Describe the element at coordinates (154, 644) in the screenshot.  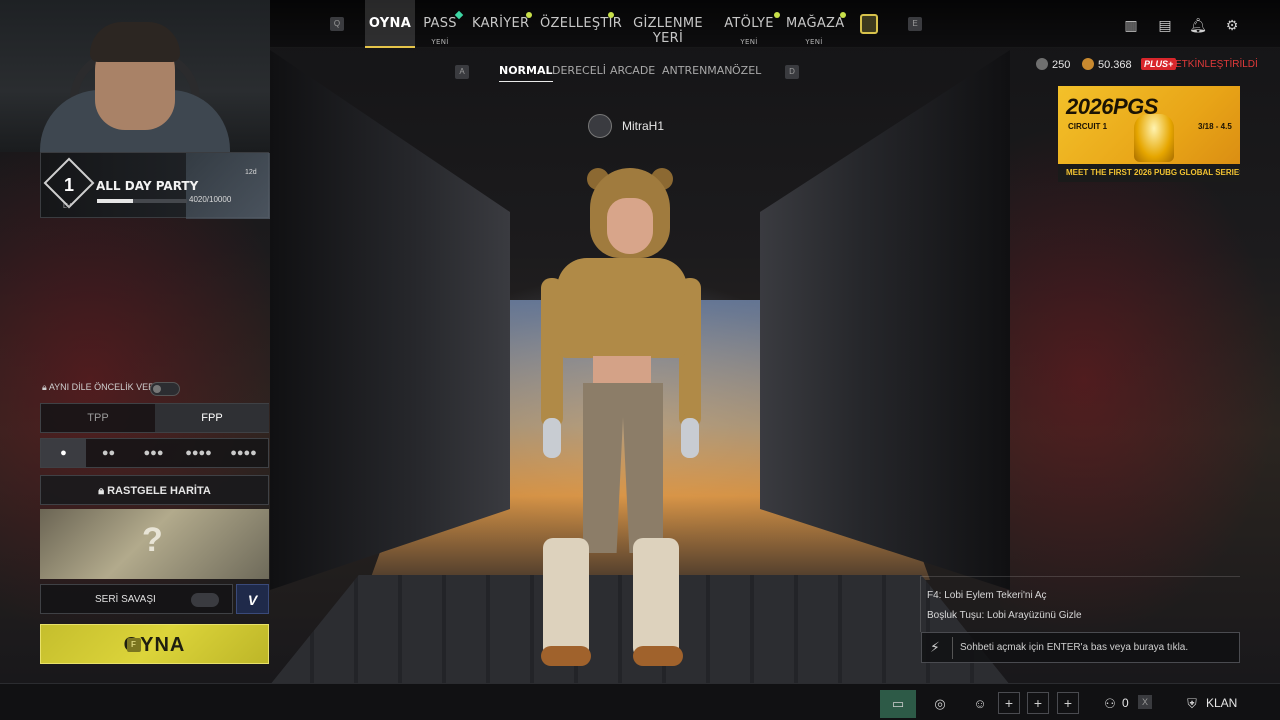
I see `play-button: F OYNA` at that location.